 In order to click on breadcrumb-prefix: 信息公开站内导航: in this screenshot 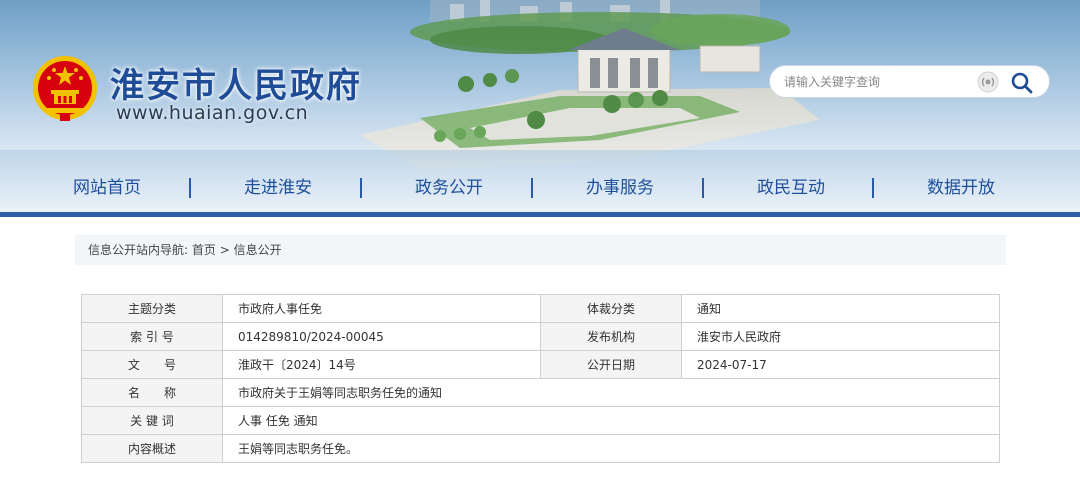, I will do `click(138, 250)`.